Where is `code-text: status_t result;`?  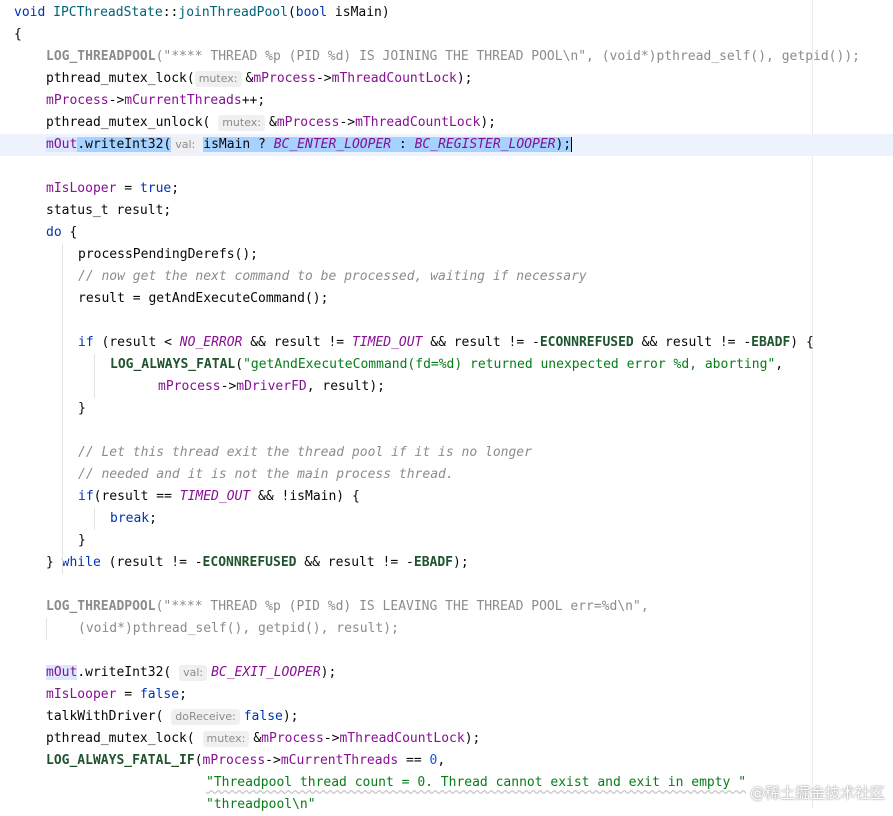
code-text: status_t result; is located at coordinates (108, 211).